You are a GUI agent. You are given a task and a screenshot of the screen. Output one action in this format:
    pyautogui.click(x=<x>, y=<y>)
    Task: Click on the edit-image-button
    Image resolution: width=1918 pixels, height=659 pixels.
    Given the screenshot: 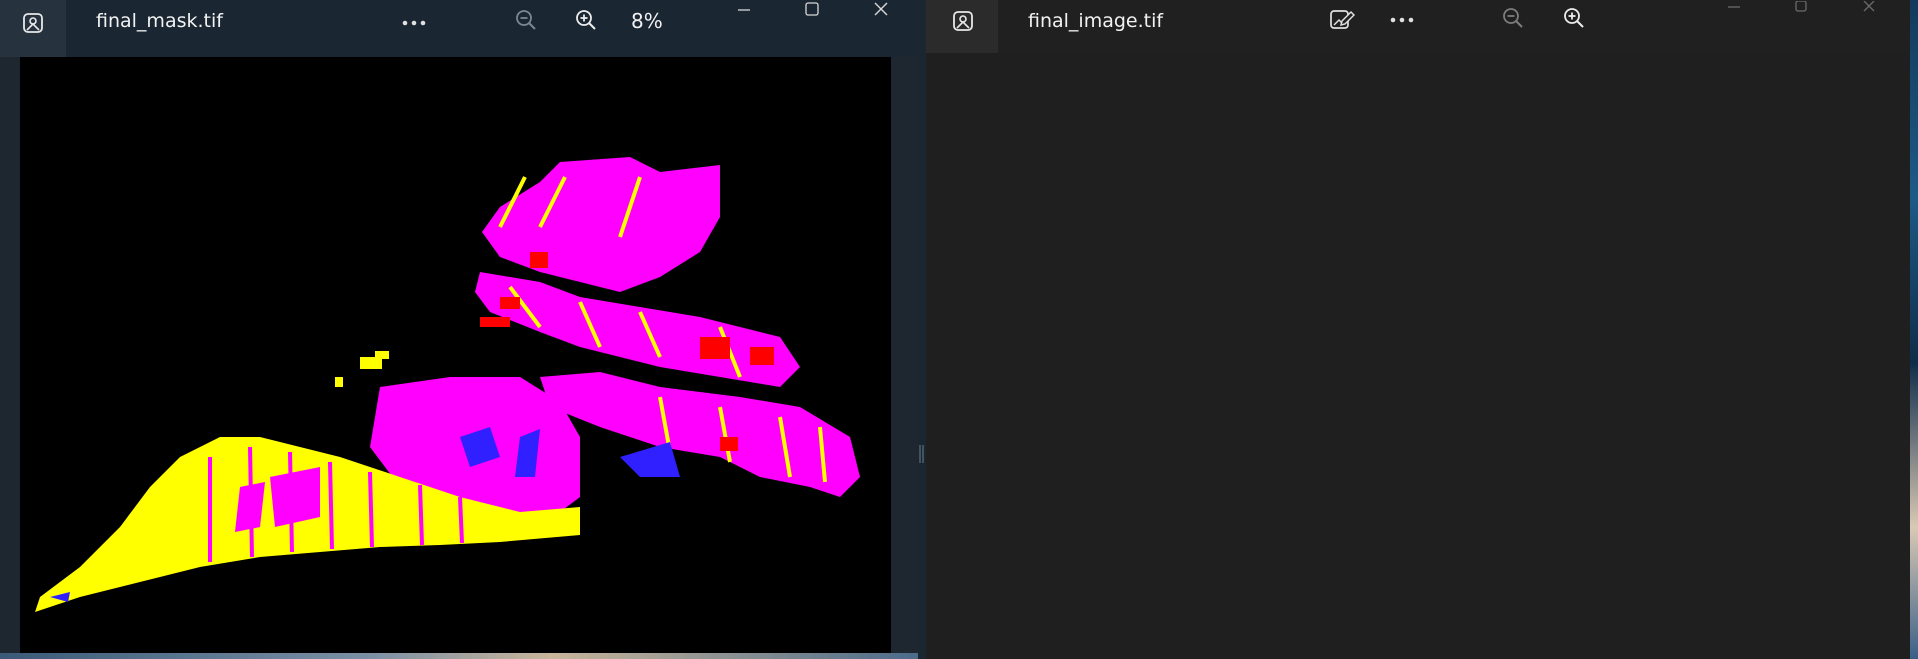 What is the action you would take?
    pyautogui.click(x=1342, y=20)
    